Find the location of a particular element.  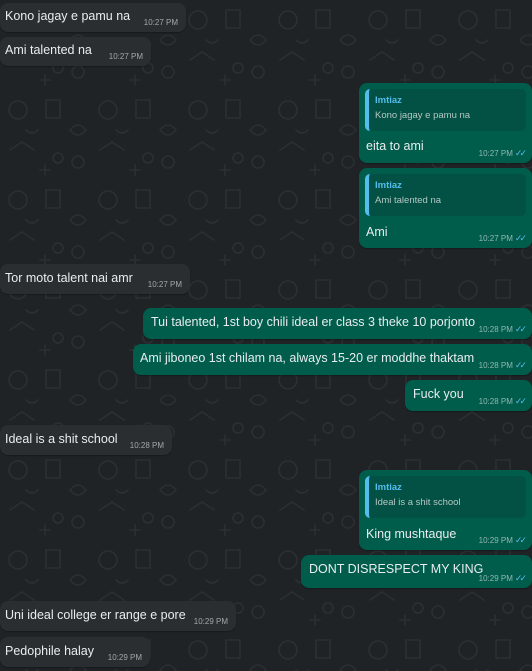

quoted-message: Imtiaz Ideal is a shit school is located at coordinates (445, 497).